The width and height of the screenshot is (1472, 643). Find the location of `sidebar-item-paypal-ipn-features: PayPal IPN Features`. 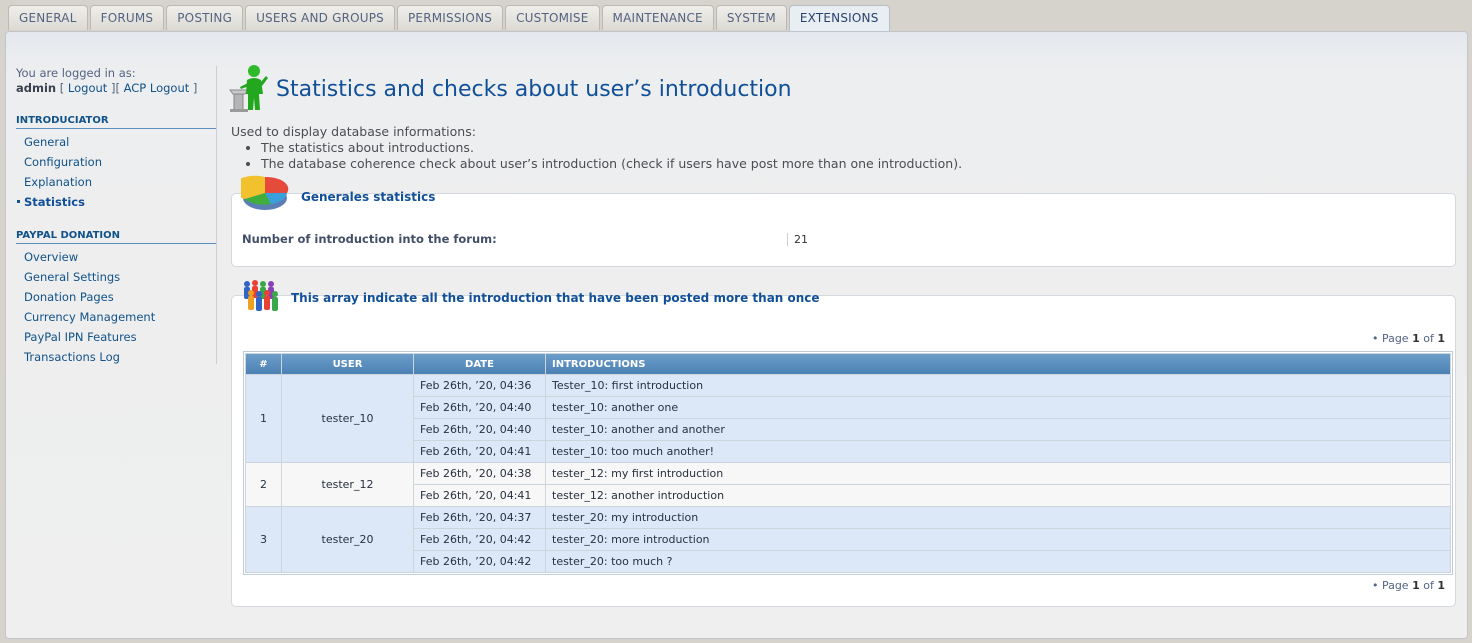

sidebar-item-paypal-ipn-features: PayPal IPN Features is located at coordinates (116, 337).